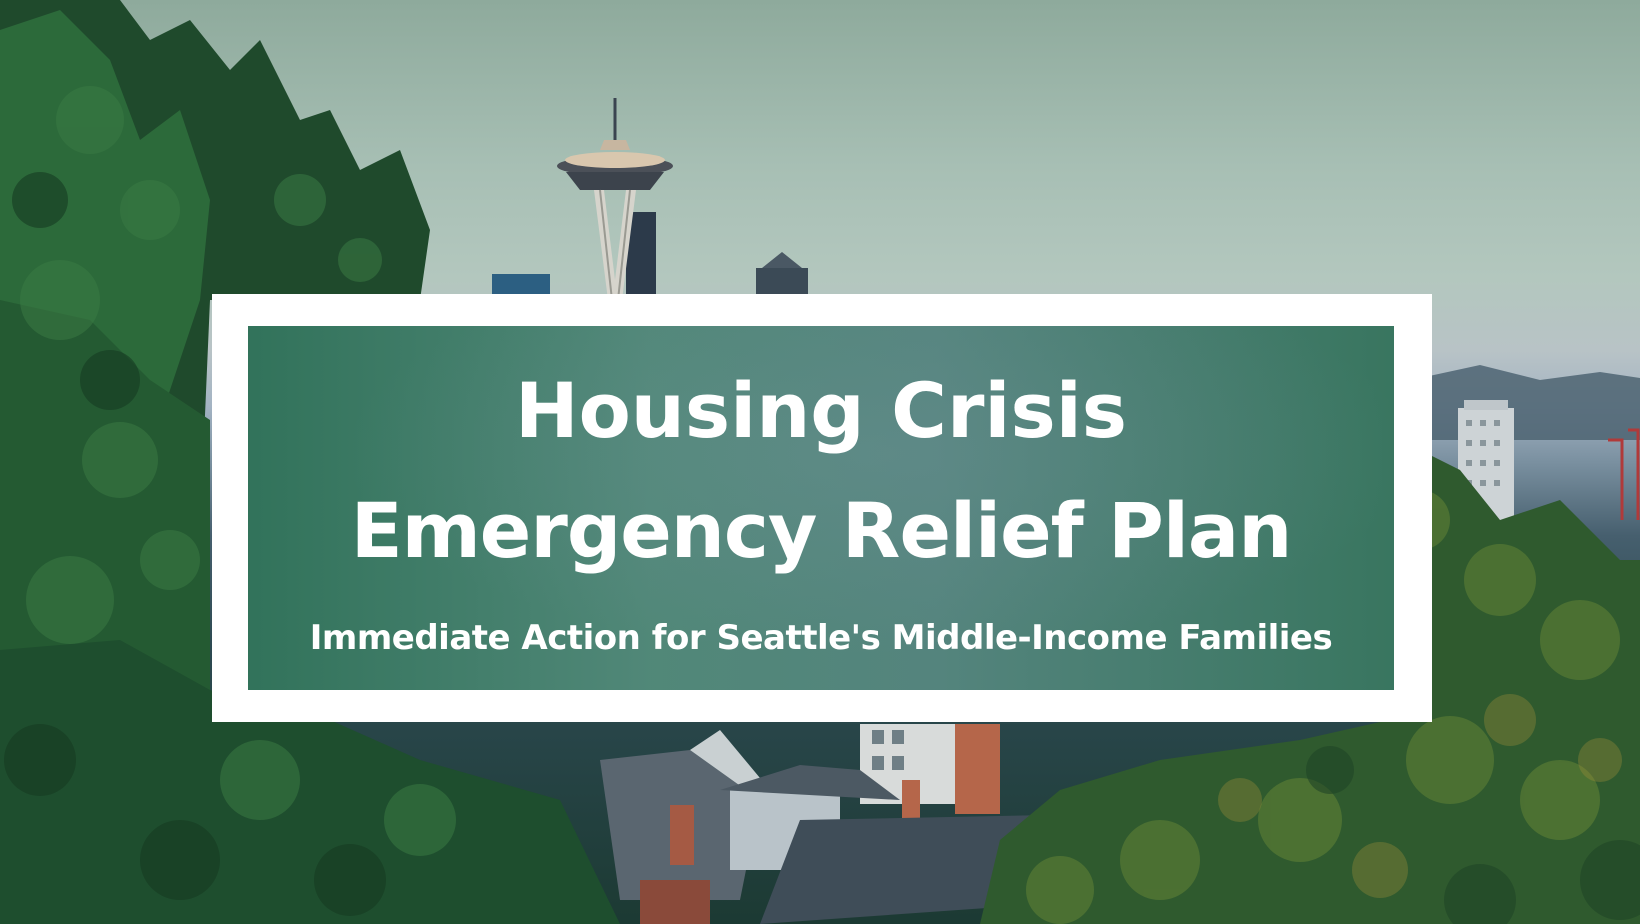 The image size is (1640, 924). I want to click on title-line-2: Emergency Relief Plan, so click(821, 530).